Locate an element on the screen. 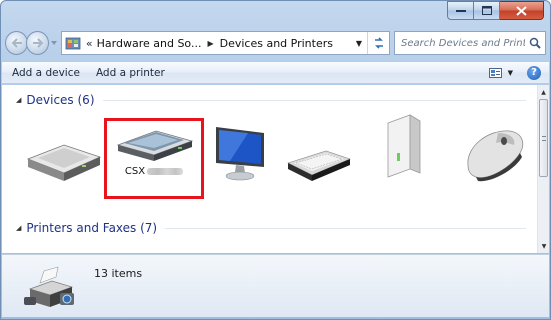  command-bar: Add a device Add a printer ▼ ? is located at coordinates (275, 72).